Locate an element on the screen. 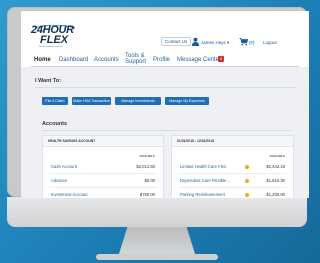  fsa-row-label: Limited Health Care Flex is located at coordinates (203, 166).